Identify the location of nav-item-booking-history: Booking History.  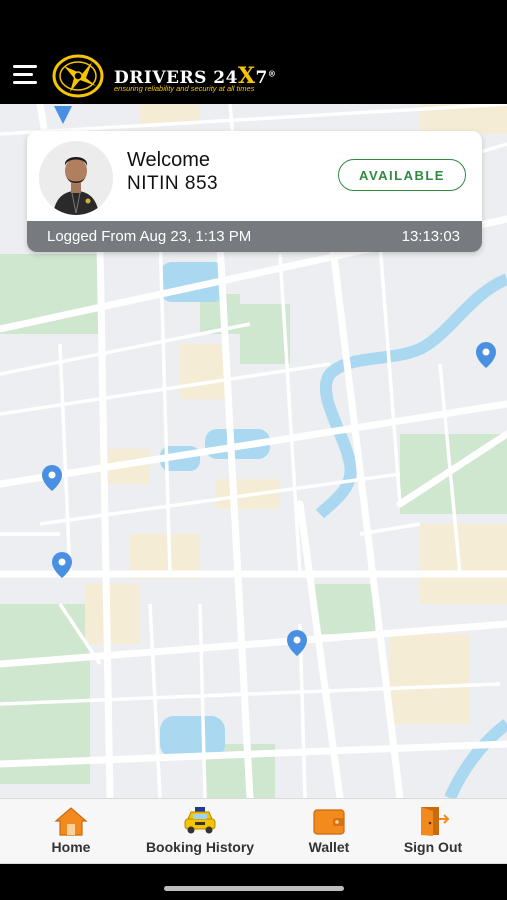
(200, 831).